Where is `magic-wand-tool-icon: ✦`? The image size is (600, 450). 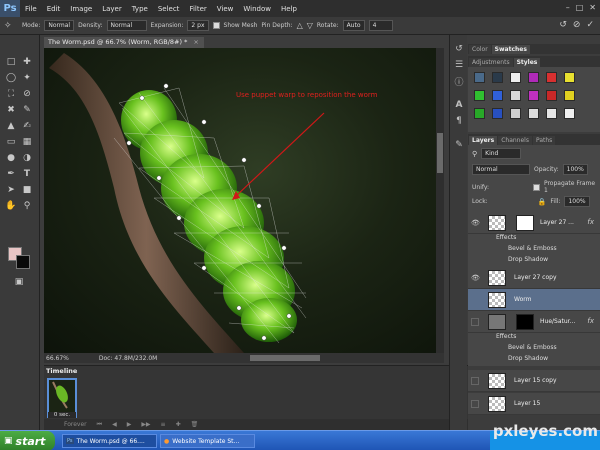
magic-wand-tool-icon: ✦ is located at coordinates (27, 78).